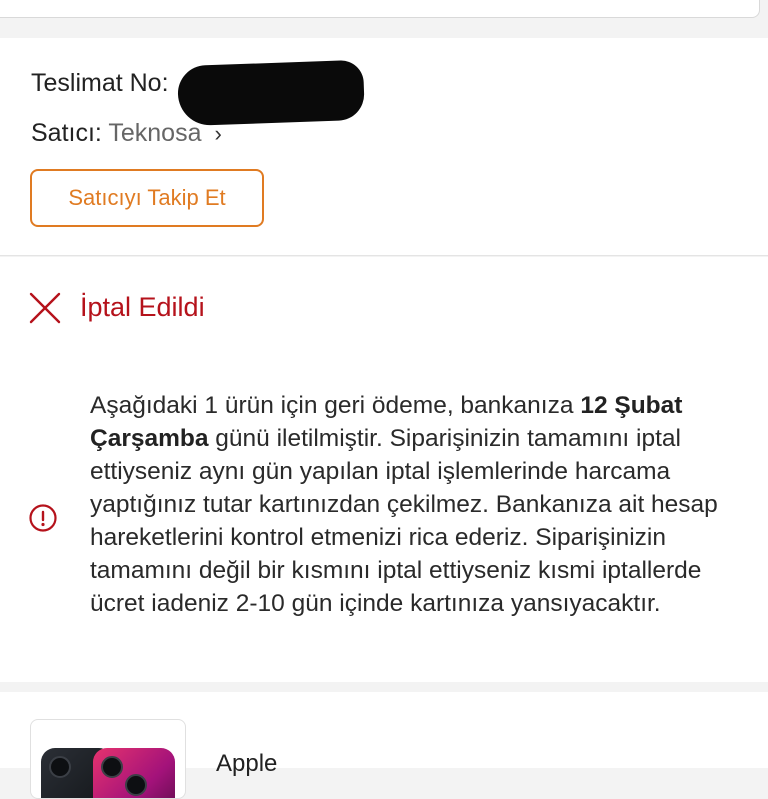 This screenshot has height=799, width=768. Describe the element at coordinates (100, 83) in the screenshot. I see `delivery-number-label: Teslimat No:` at that location.